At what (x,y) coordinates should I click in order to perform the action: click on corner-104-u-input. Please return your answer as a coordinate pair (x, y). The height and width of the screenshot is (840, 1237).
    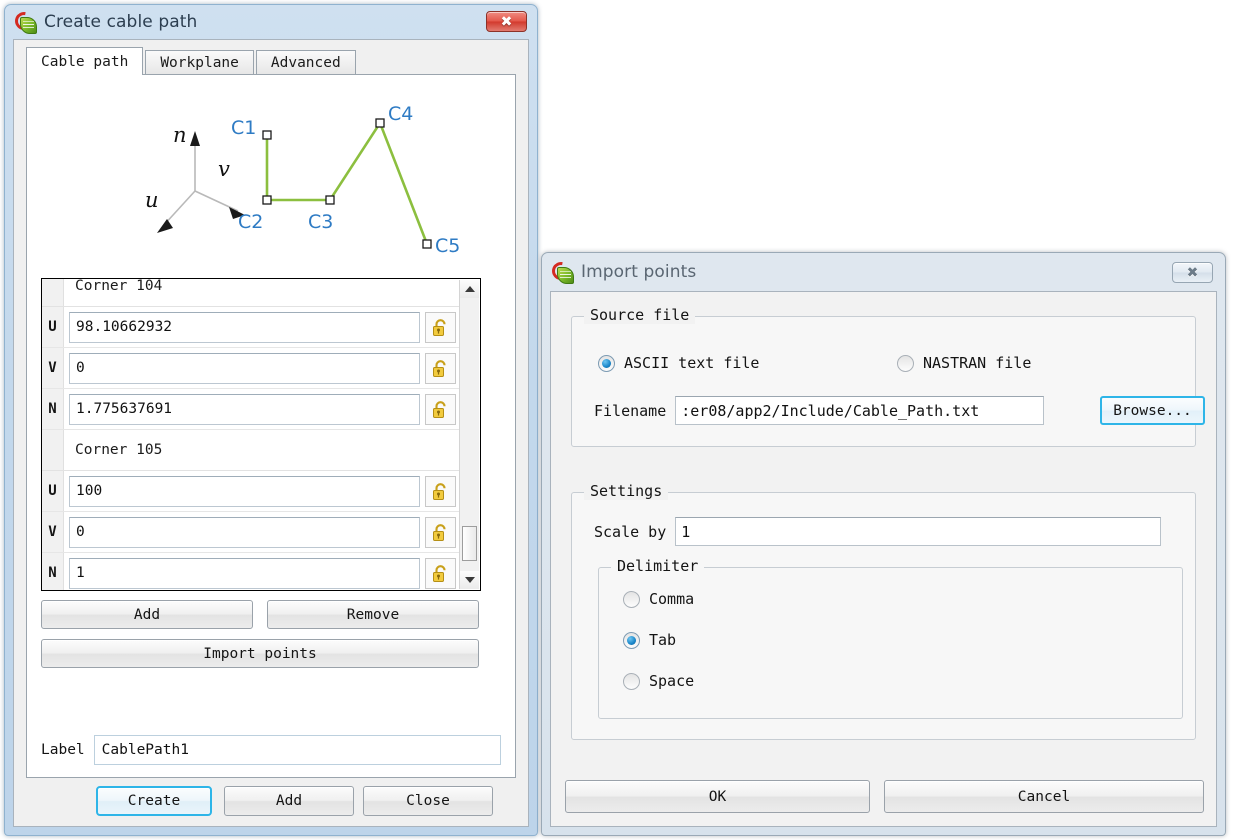
    Looking at the image, I should click on (244, 327).